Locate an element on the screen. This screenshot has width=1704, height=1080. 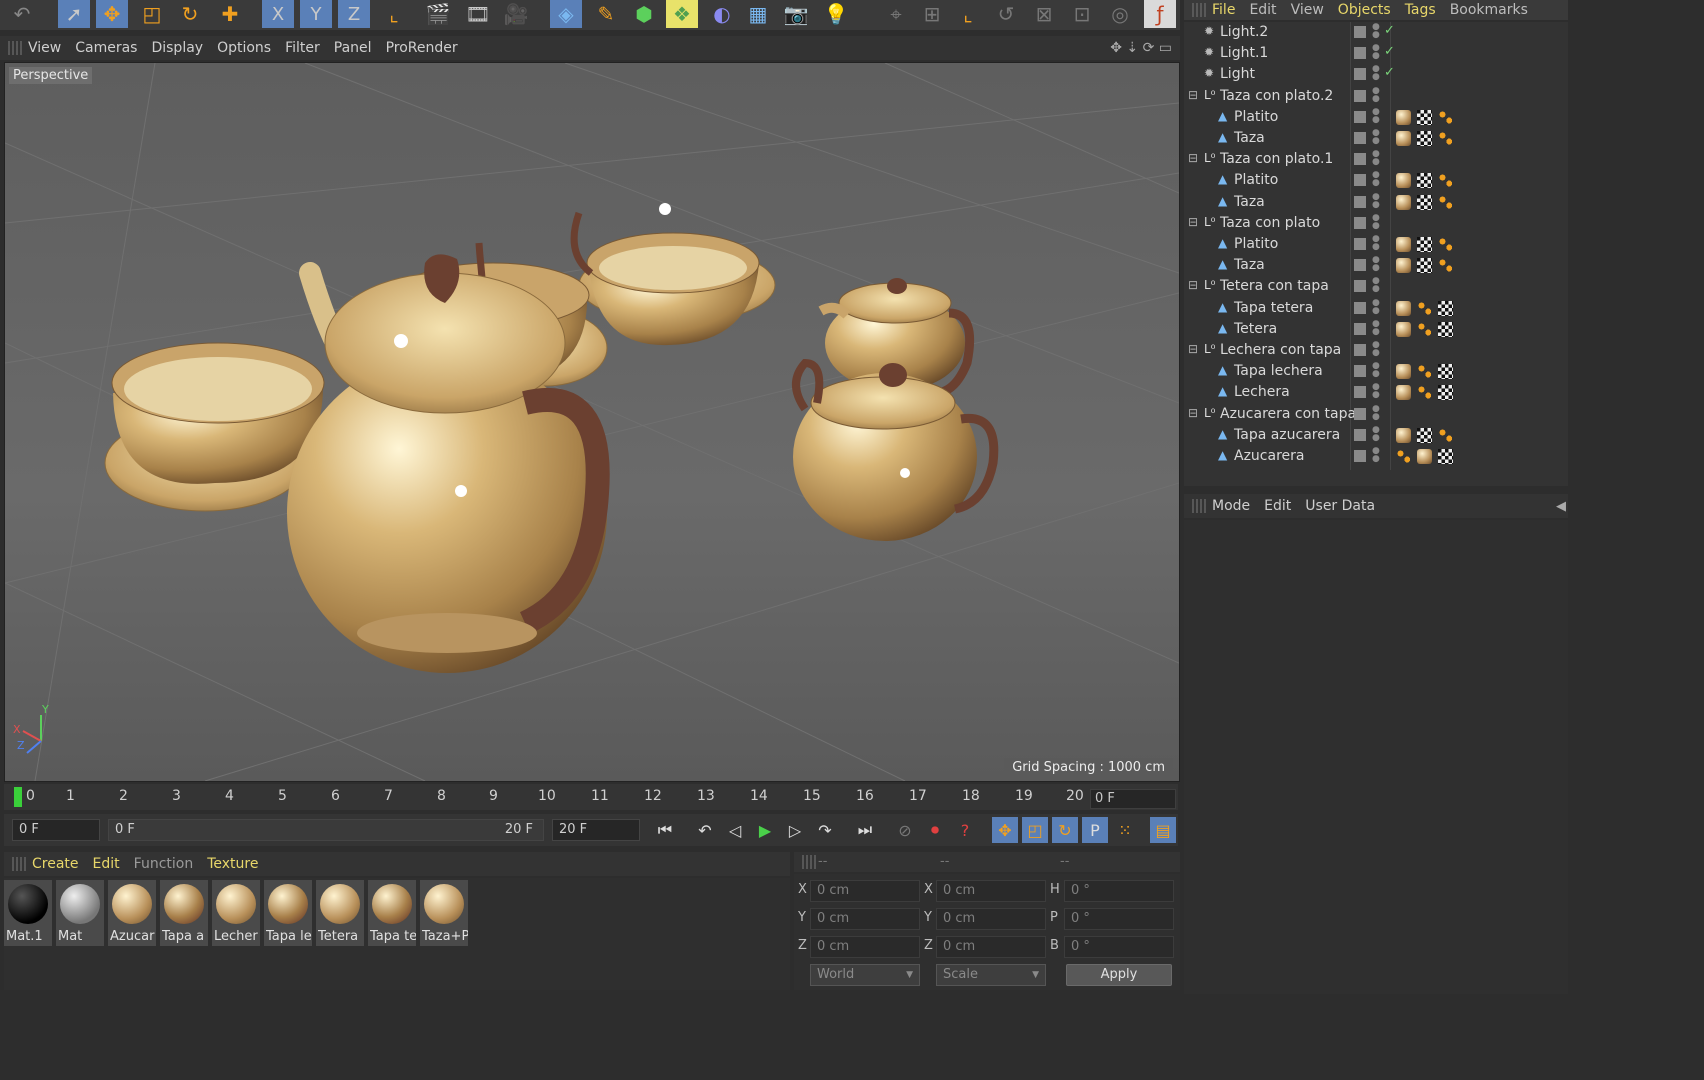
x-axis-icon: X is located at coordinates (278, 14).